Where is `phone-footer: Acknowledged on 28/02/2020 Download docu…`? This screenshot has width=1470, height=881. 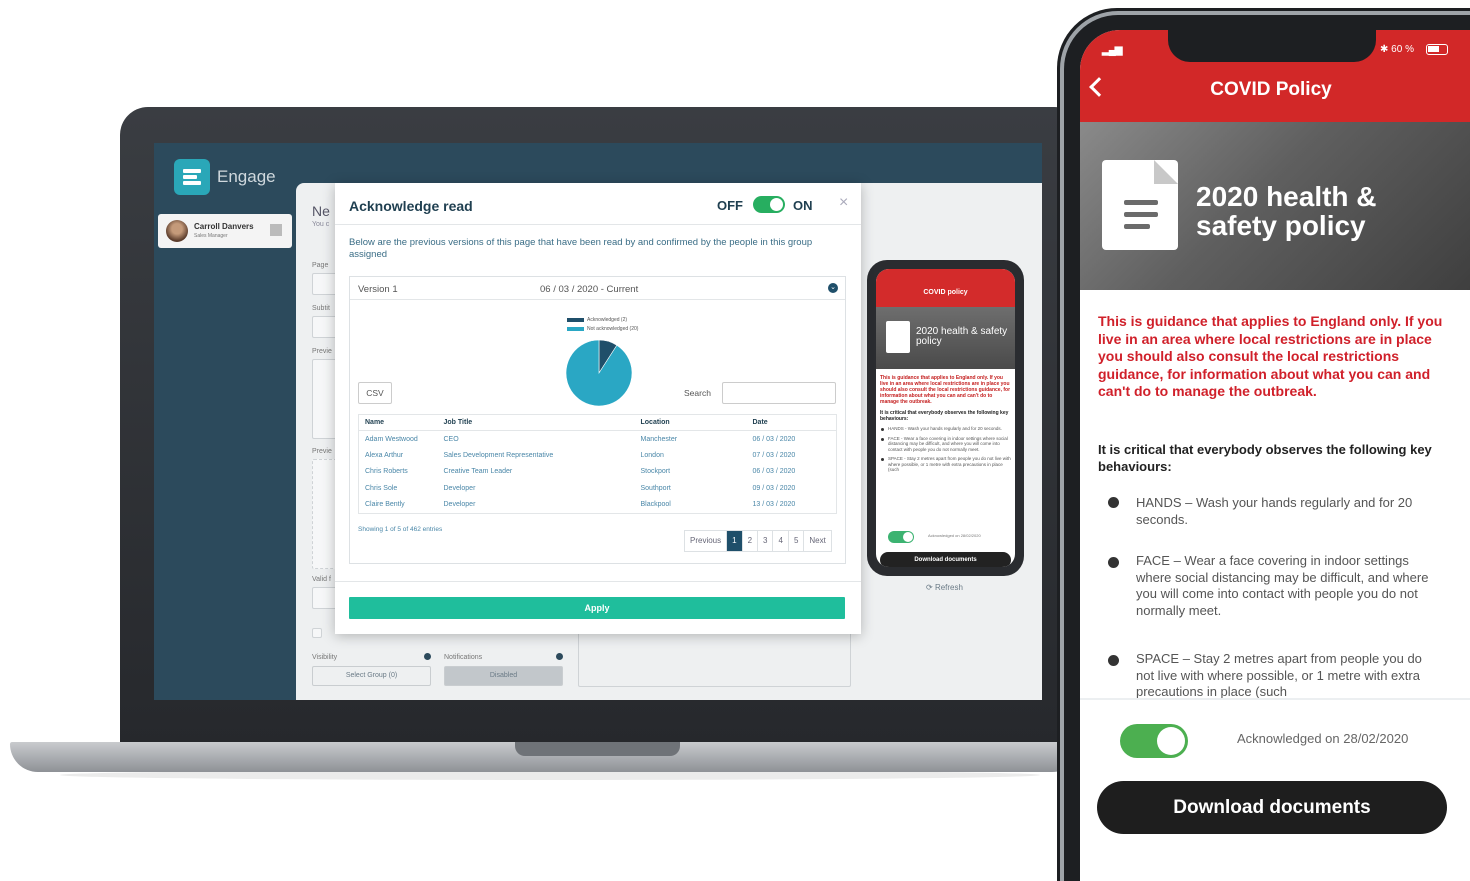 phone-footer: Acknowledged on 28/02/2020 Download docu… is located at coordinates (1275, 790).